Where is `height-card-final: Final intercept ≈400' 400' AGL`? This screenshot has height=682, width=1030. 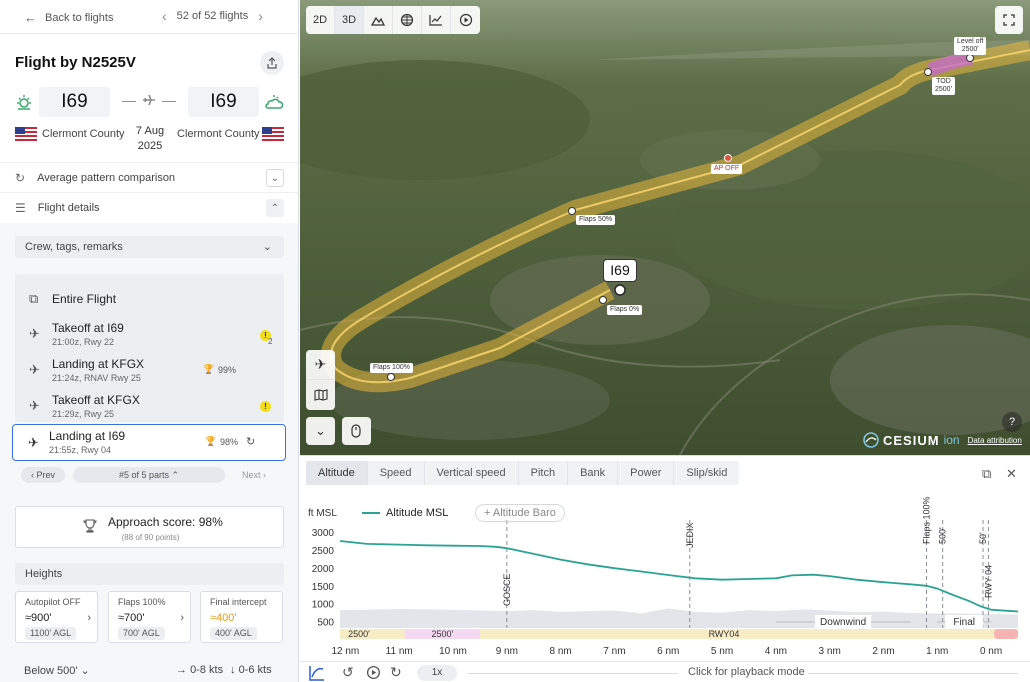 height-card-final: Final intercept ≈400' 400' AGL is located at coordinates (241, 617).